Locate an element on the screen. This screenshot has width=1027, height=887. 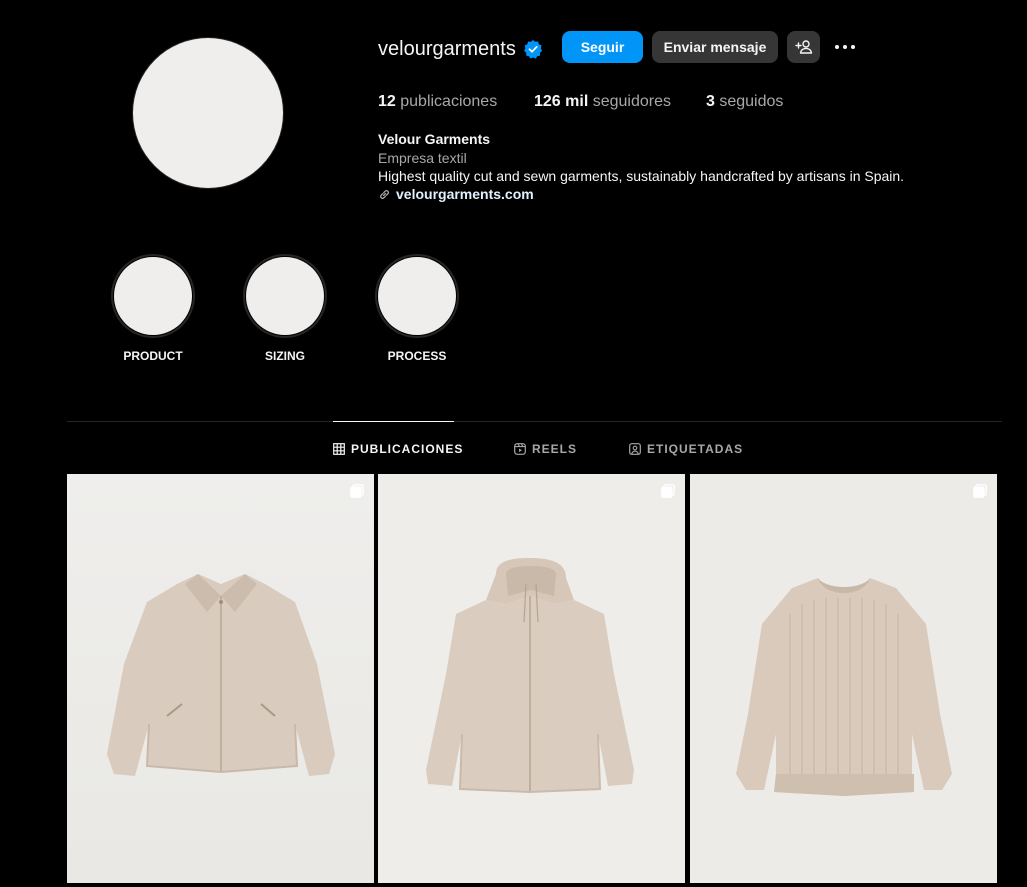
active-tab-indicator is located at coordinates (393, 421).